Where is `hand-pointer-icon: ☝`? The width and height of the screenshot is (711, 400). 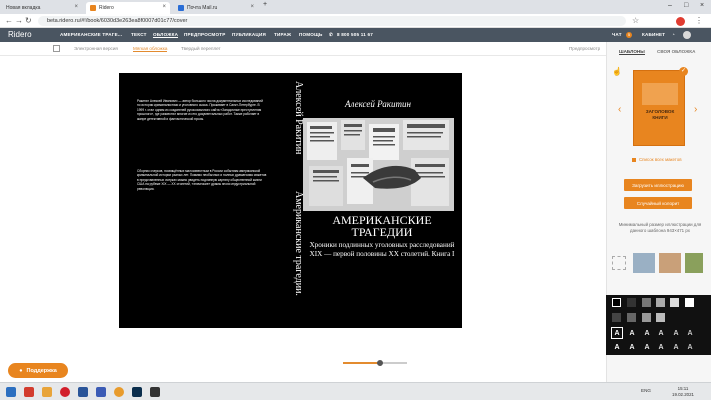 hand-pointer-icon: ☝ is located at coordinates (617, 71).